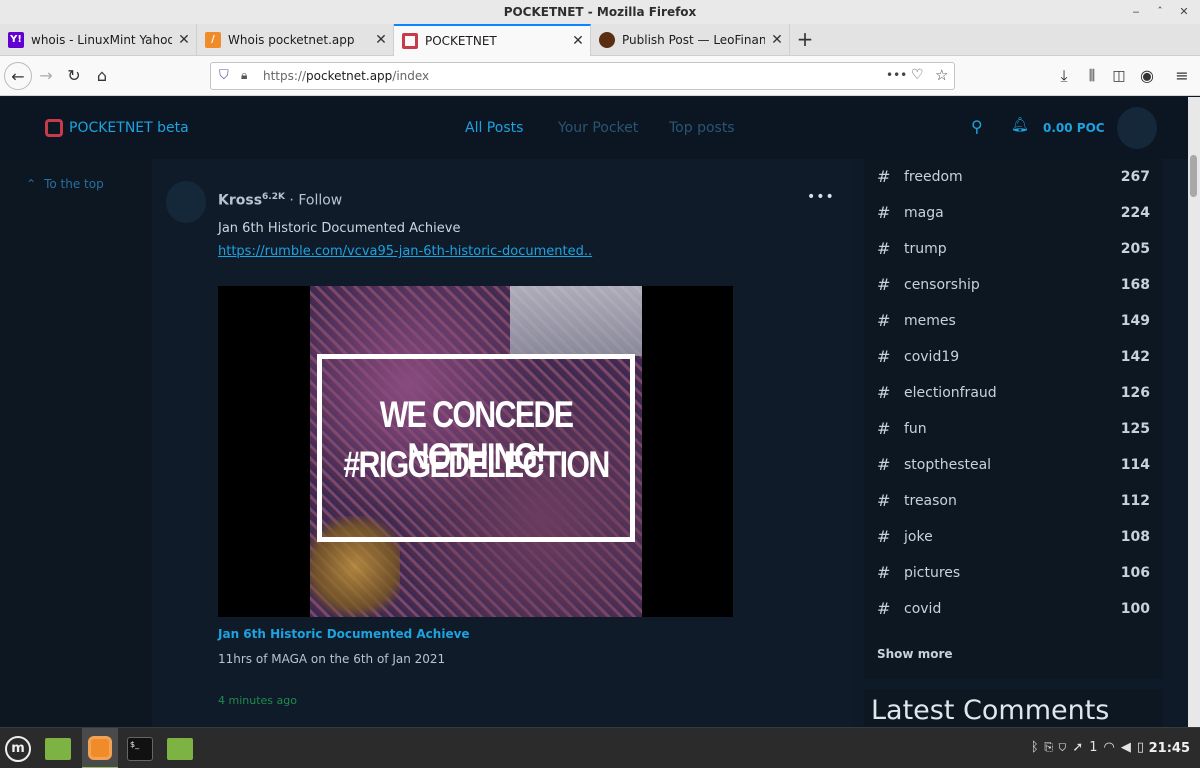 This screenshot has width=1200, height=768. Describe the element at coordinates (1194, 412) in the screenshot. I see `page-scrollbar` at that location.